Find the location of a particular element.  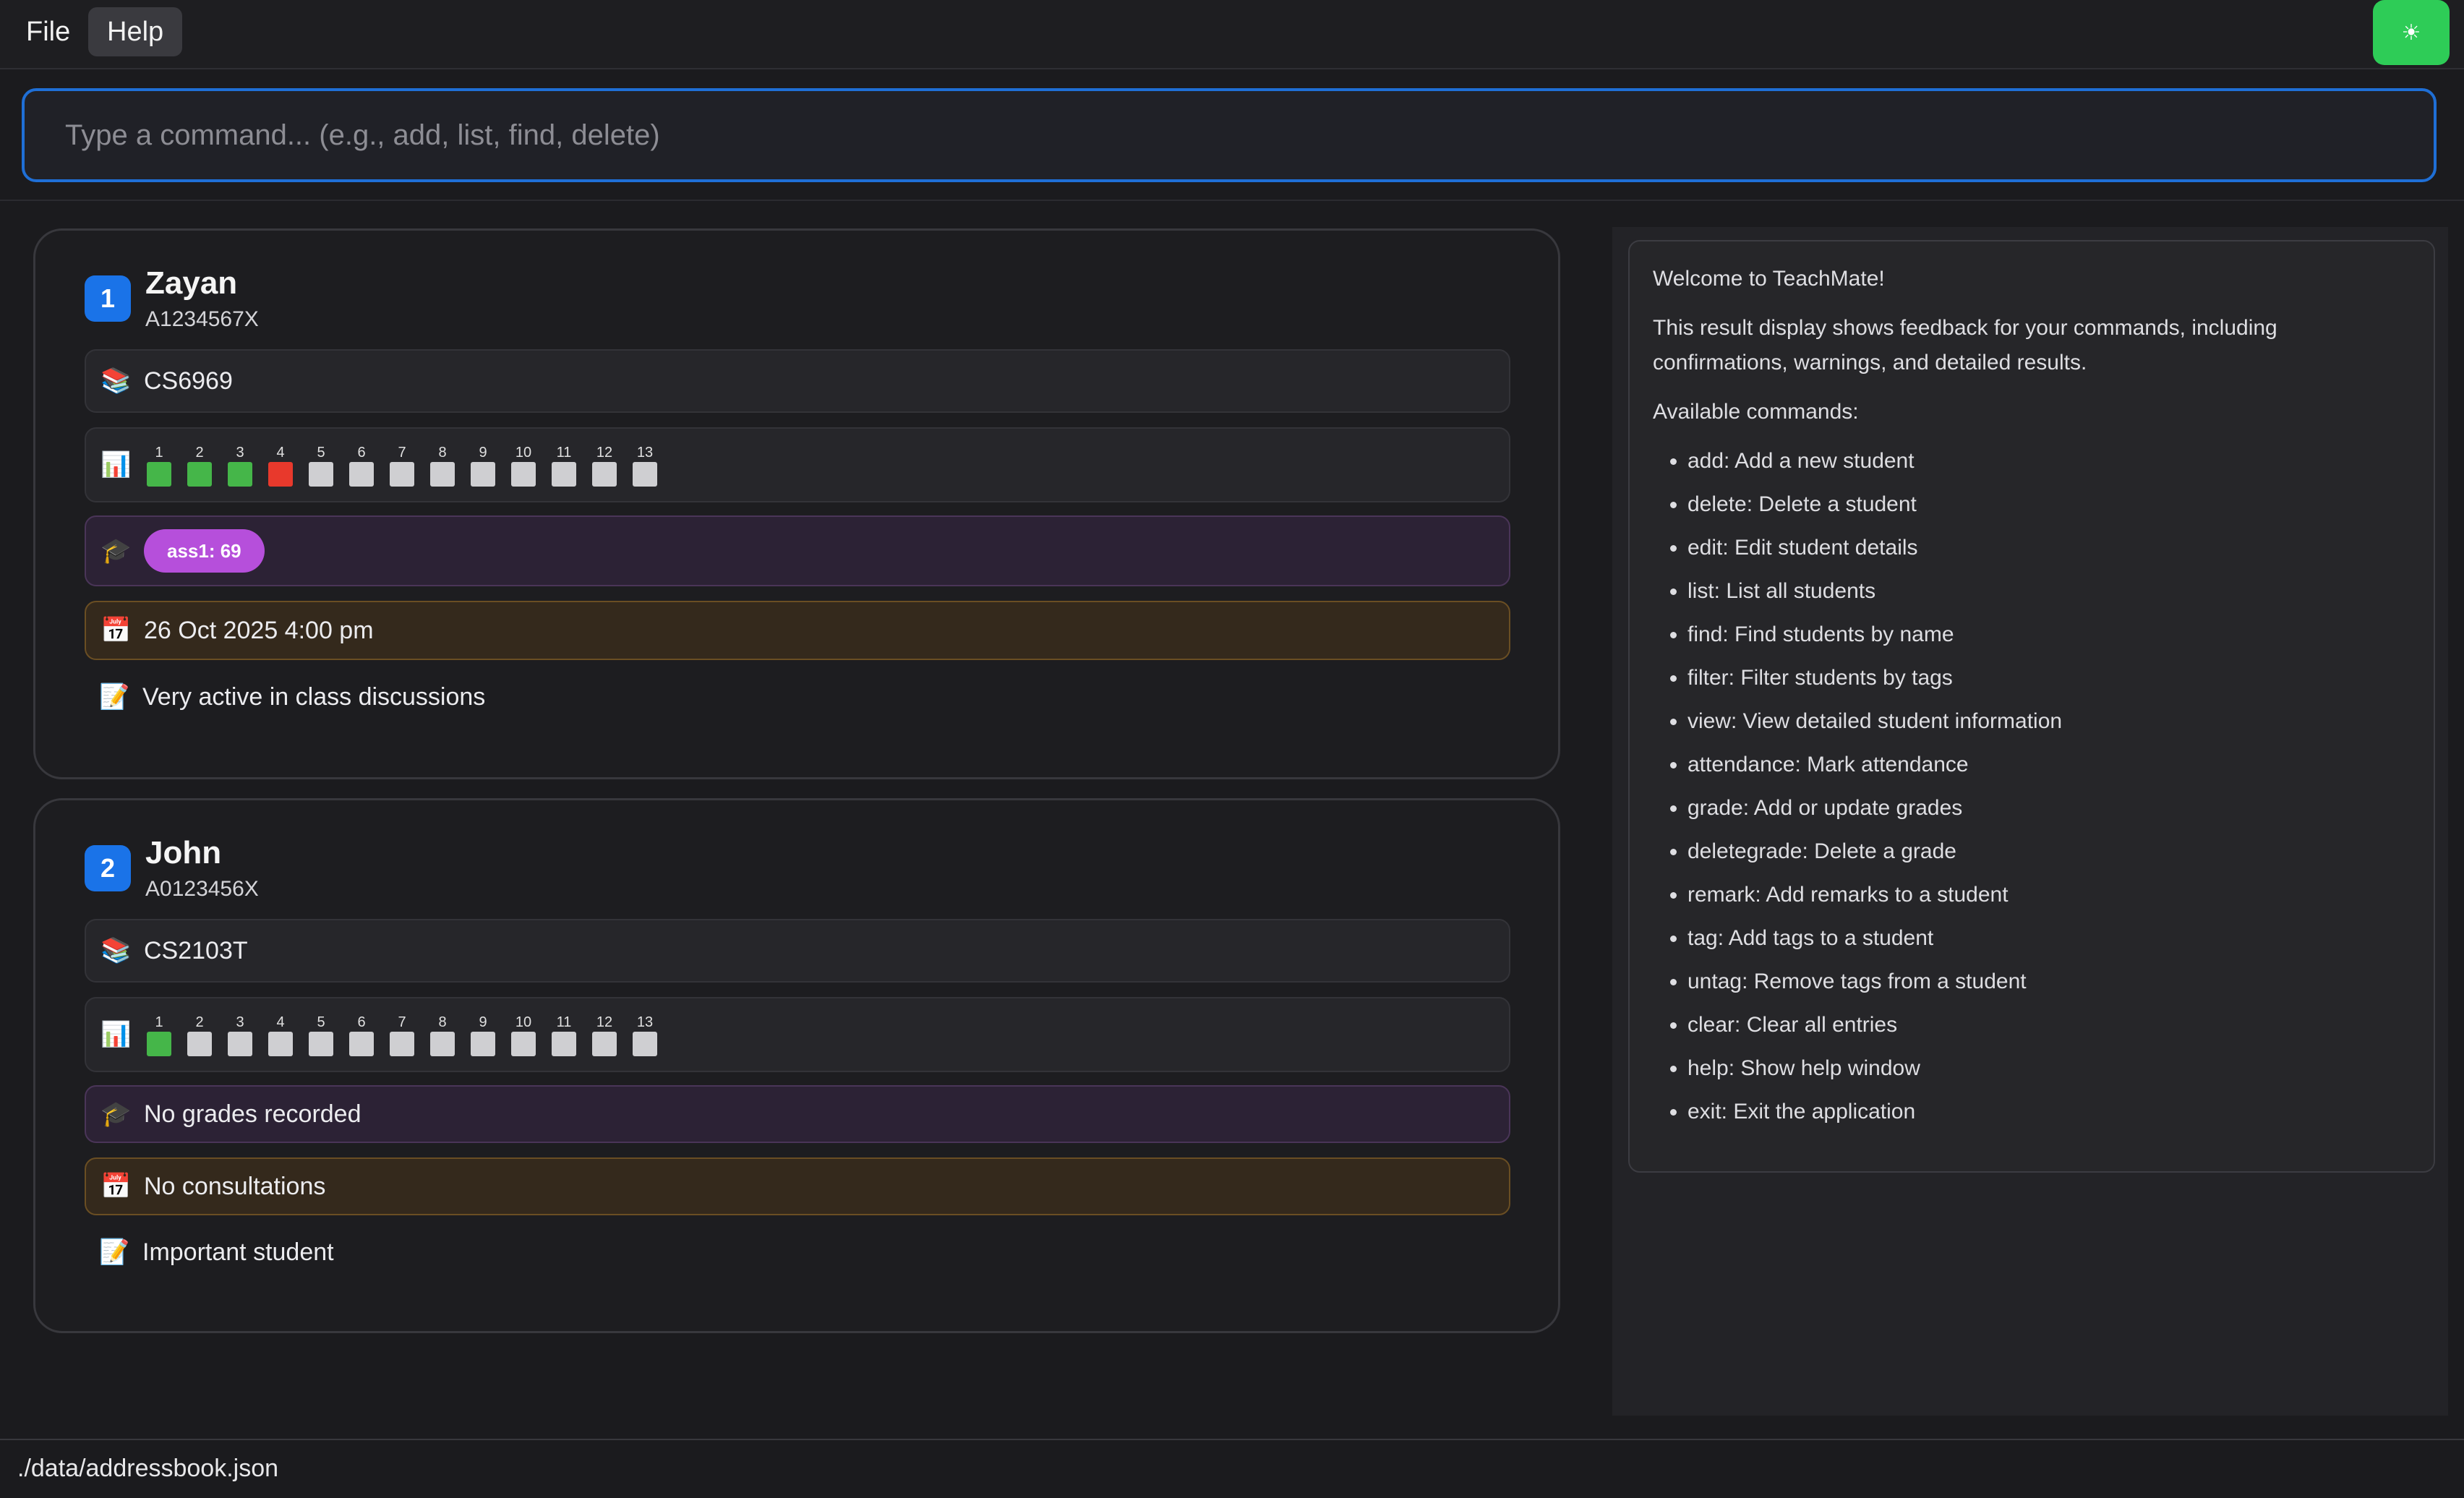

list-item: untag: Remove tags from a student is located at coordinates (2048, 981).